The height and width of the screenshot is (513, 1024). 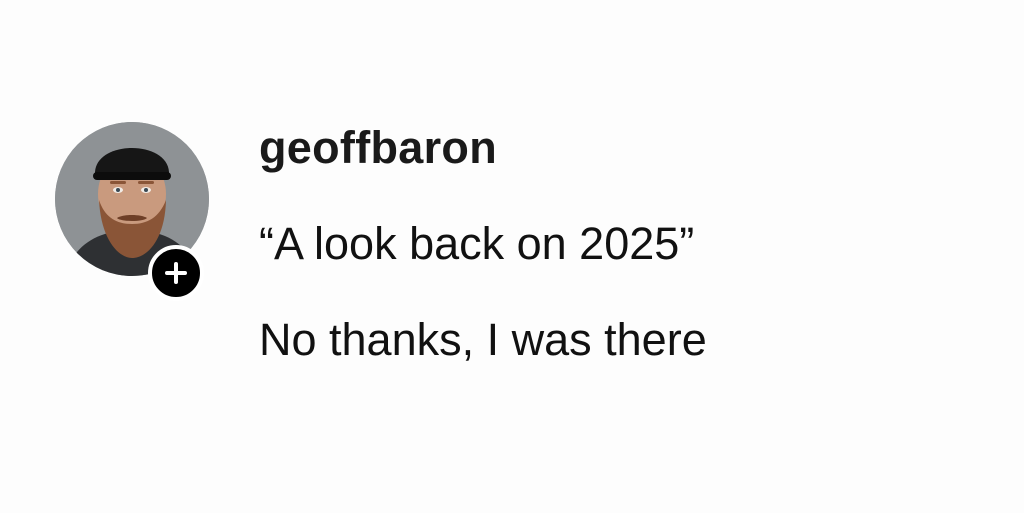 What do you see at coordinates (483, 339) in the screenshot?
I see `post-text-line: No thanks, I was there` at bounding box center [483, 339].